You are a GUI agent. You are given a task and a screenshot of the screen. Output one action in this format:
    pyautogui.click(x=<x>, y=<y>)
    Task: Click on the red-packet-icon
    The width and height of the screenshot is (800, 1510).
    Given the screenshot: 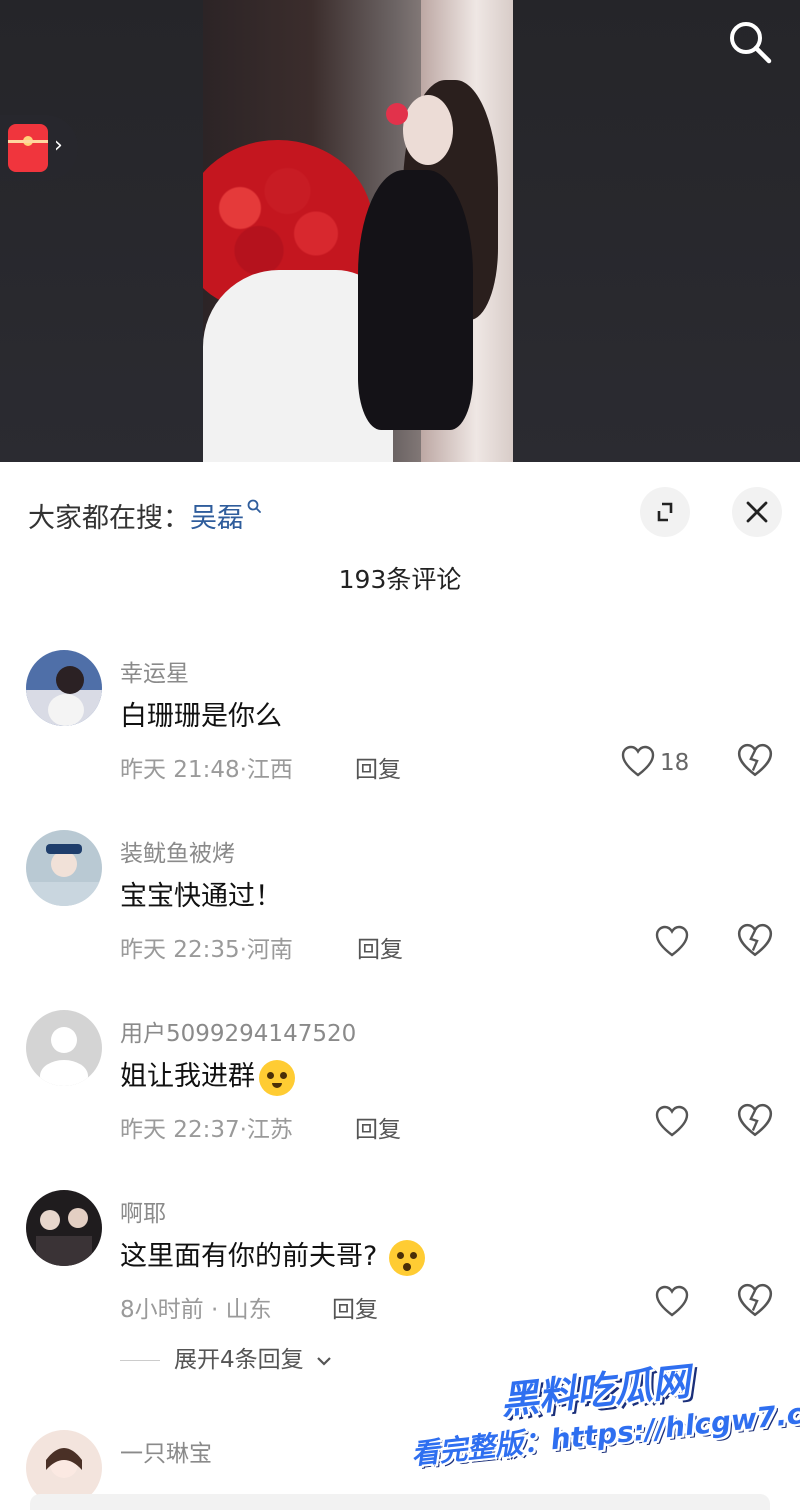 What is the action you would take?
    pyautogui.click(x=28, y=148)
    